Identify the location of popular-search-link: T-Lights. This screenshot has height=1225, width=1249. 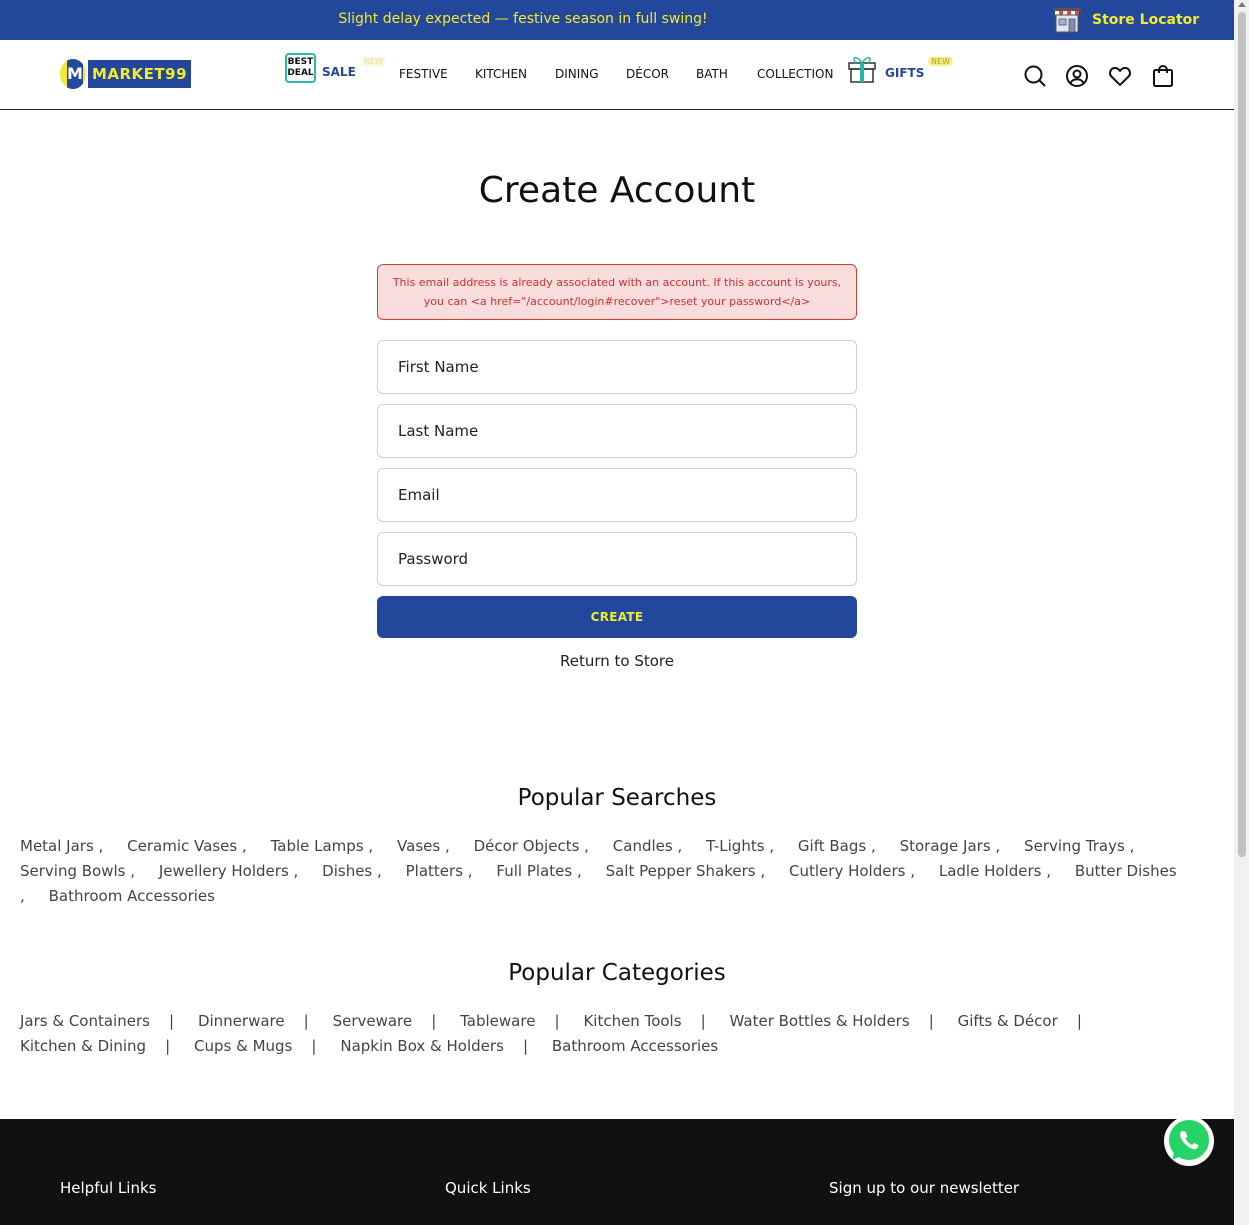
(735, 846).